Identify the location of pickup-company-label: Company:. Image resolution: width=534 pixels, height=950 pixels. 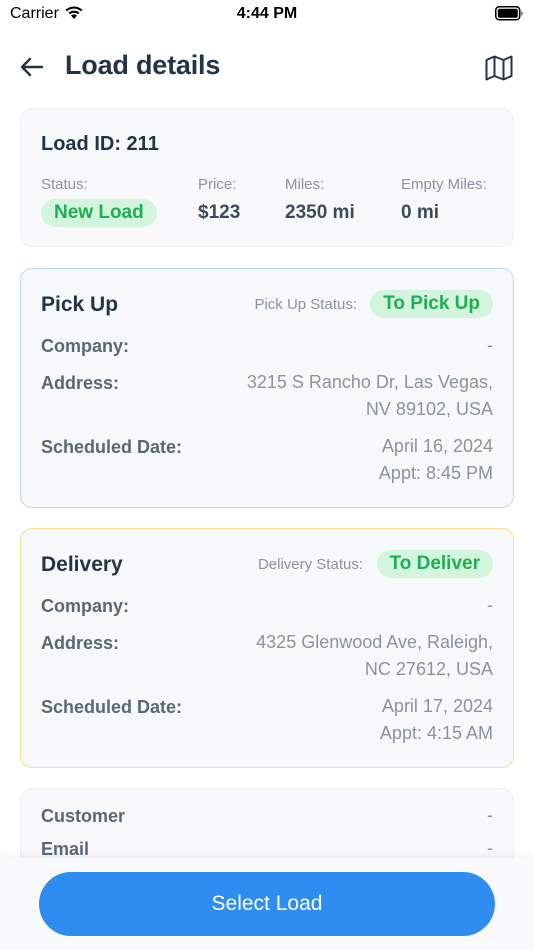
(85, 346).